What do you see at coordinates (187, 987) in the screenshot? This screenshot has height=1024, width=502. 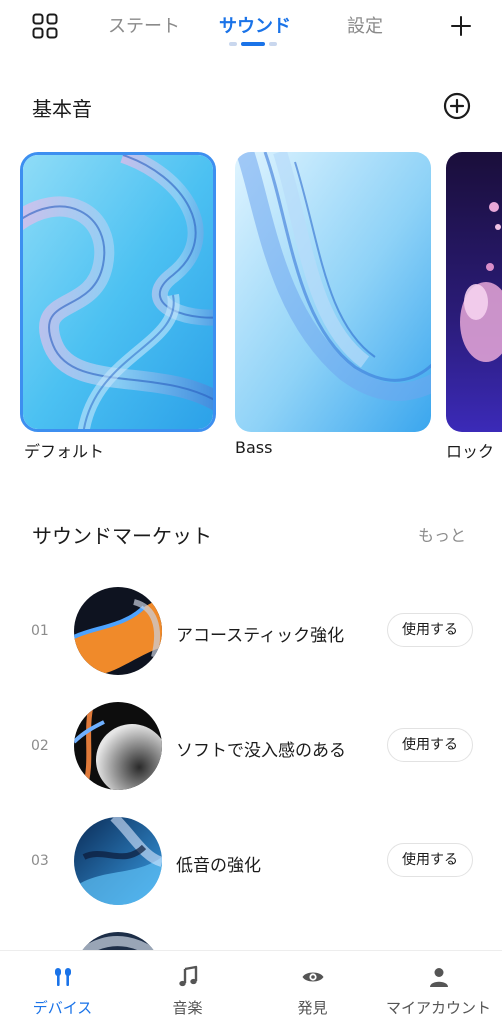 I see `nav-music: 音楽` at bounding box center [187, 987].